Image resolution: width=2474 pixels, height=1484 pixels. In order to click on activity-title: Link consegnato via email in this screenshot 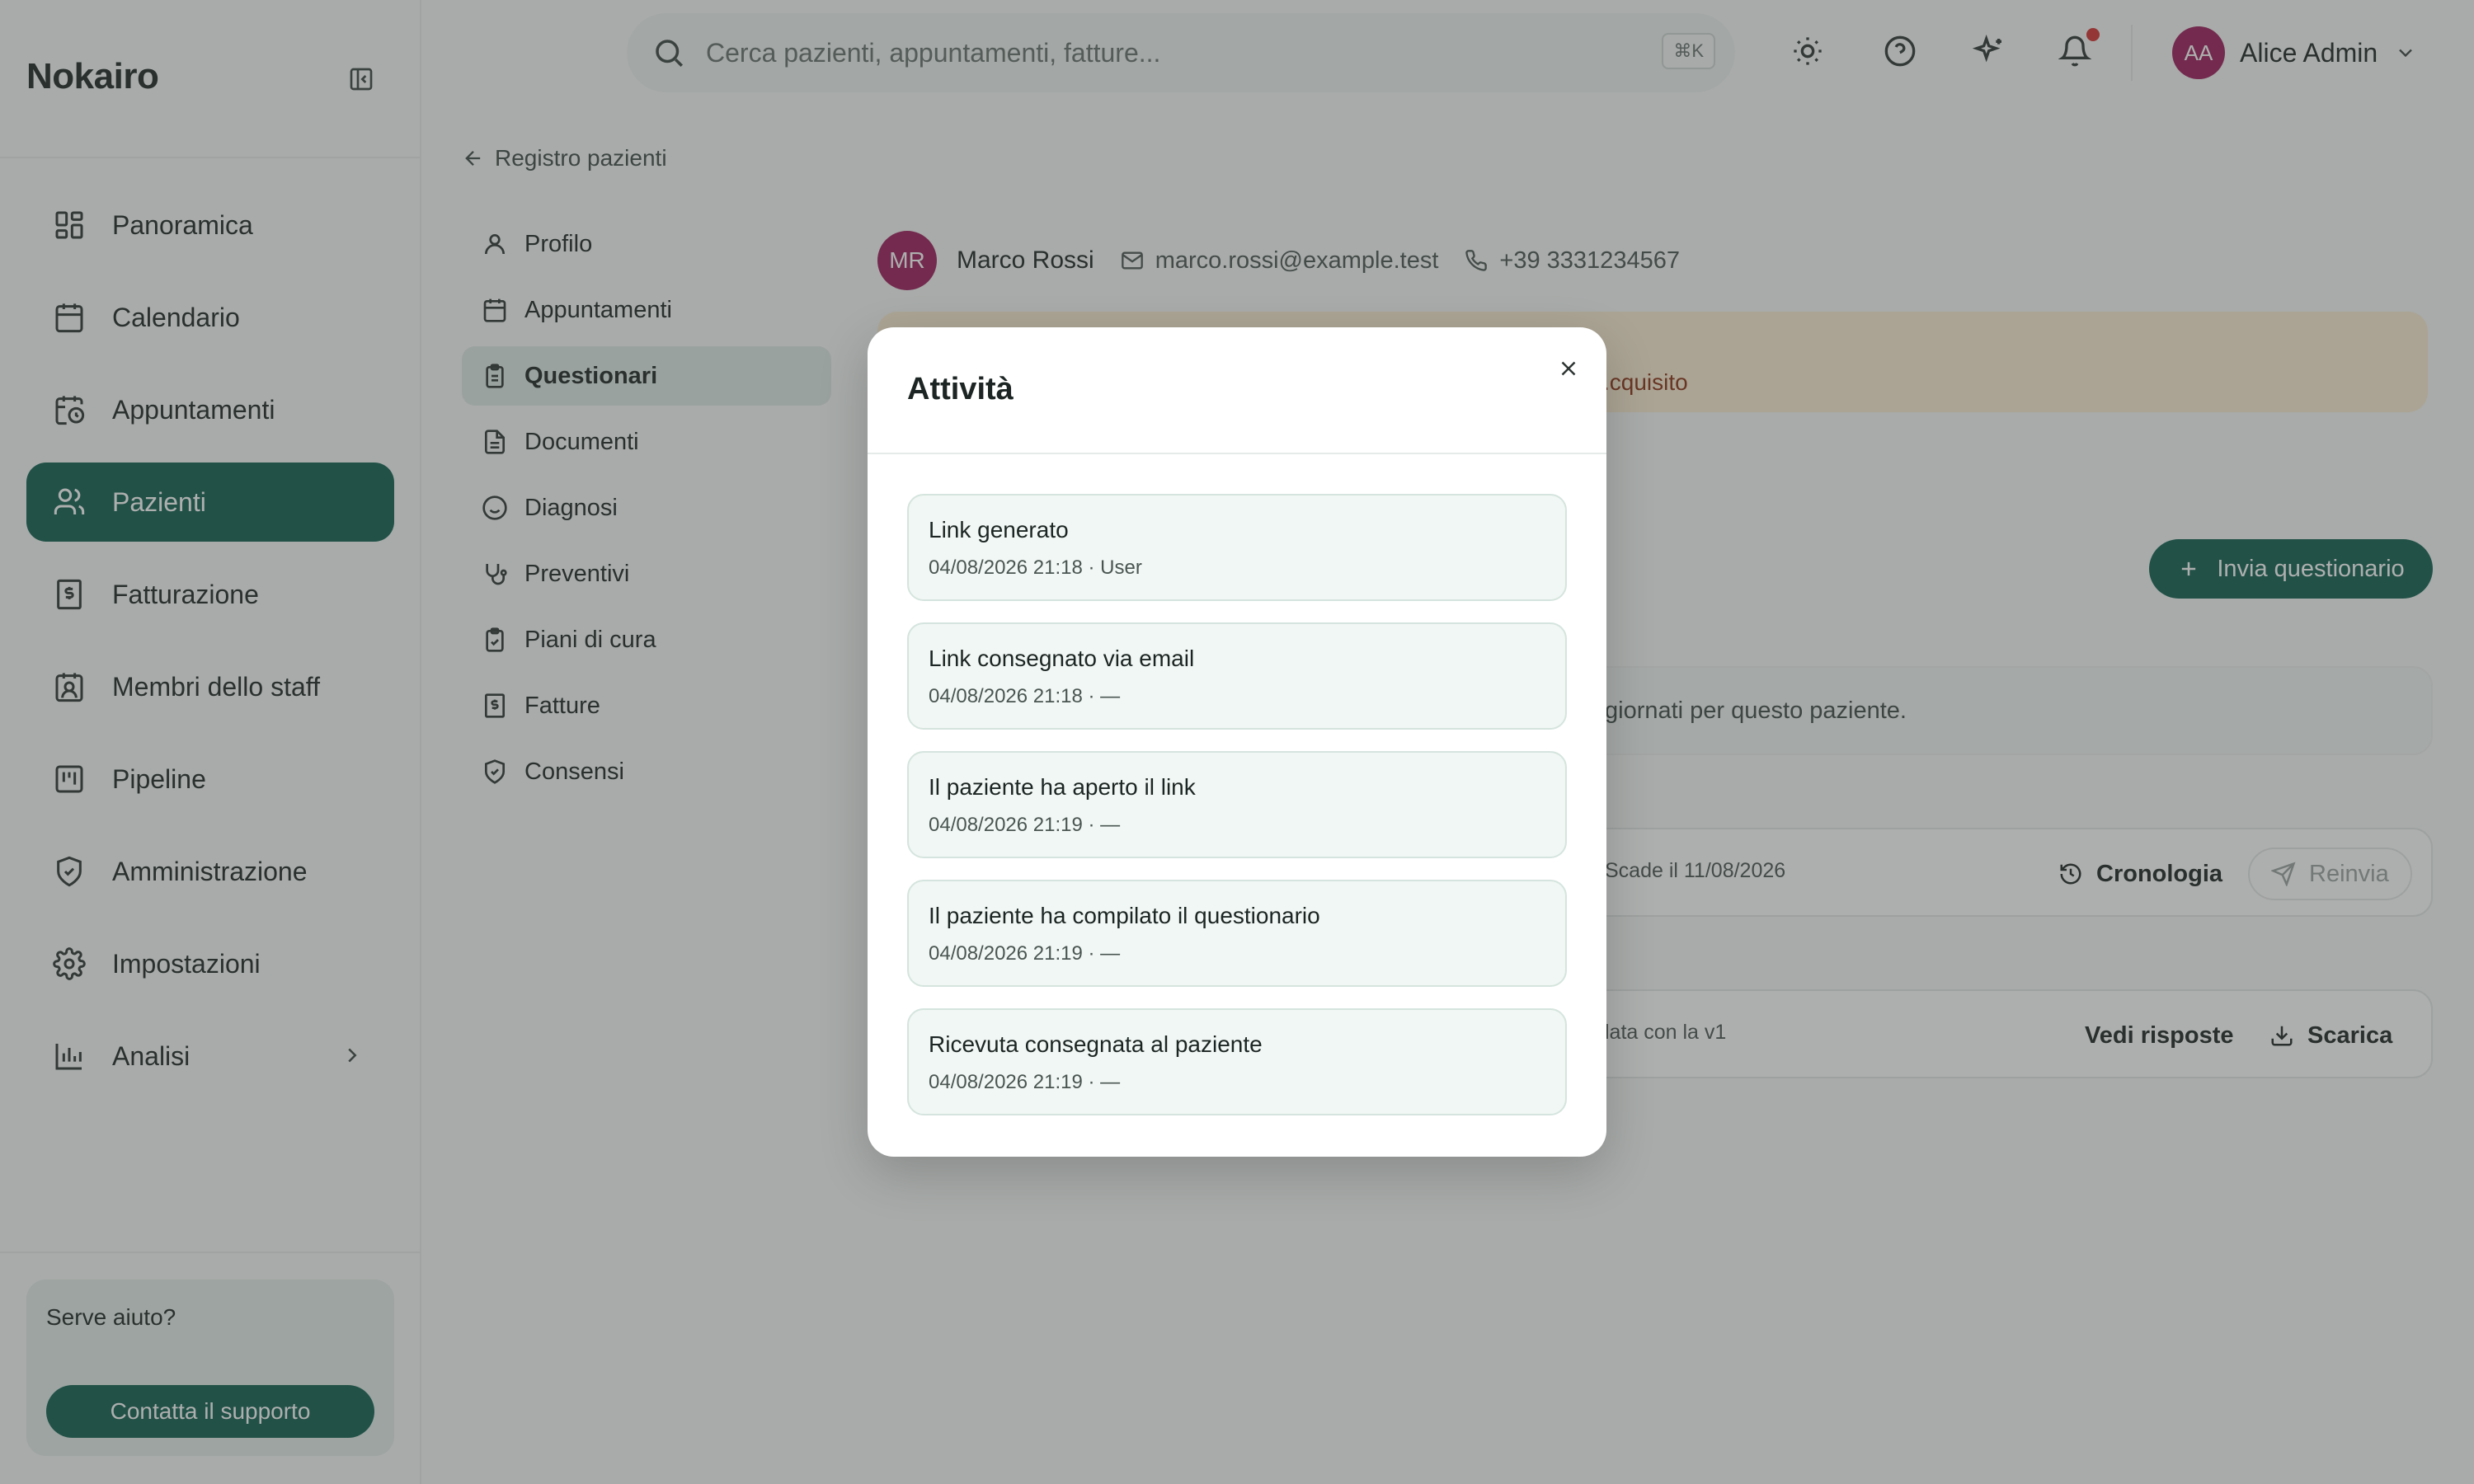, I will do `click(1062, 658)`.